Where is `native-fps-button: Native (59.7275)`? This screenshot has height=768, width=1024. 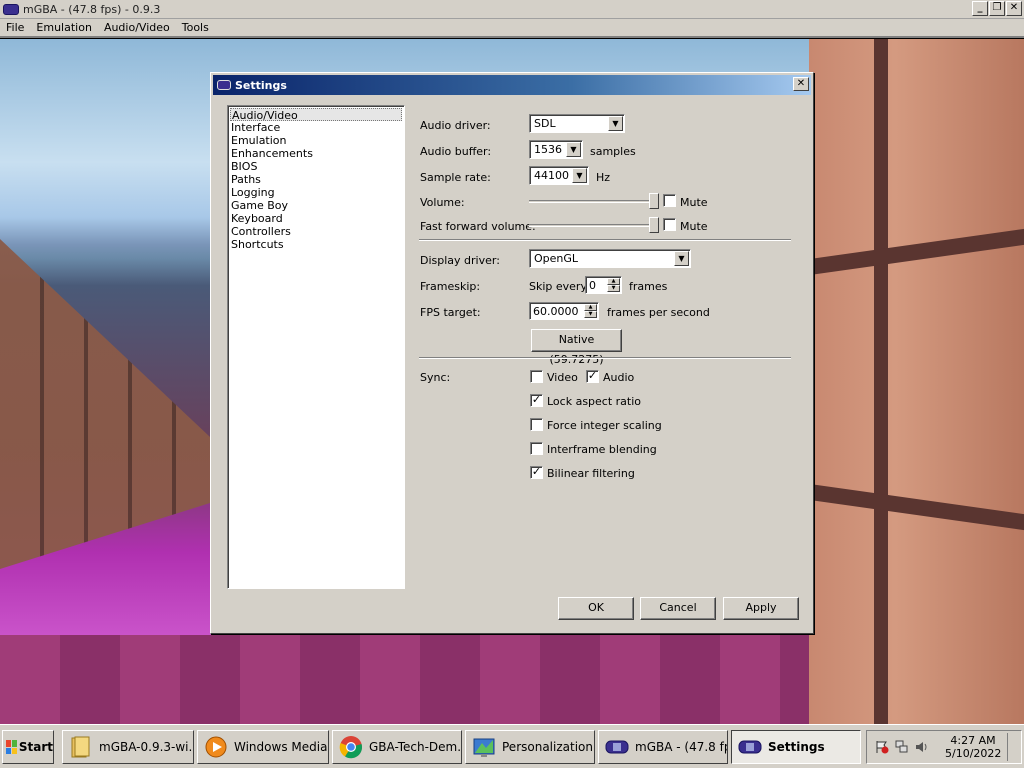
native-fps-button: Native (59.7275) is located at coordinates (576, 347).